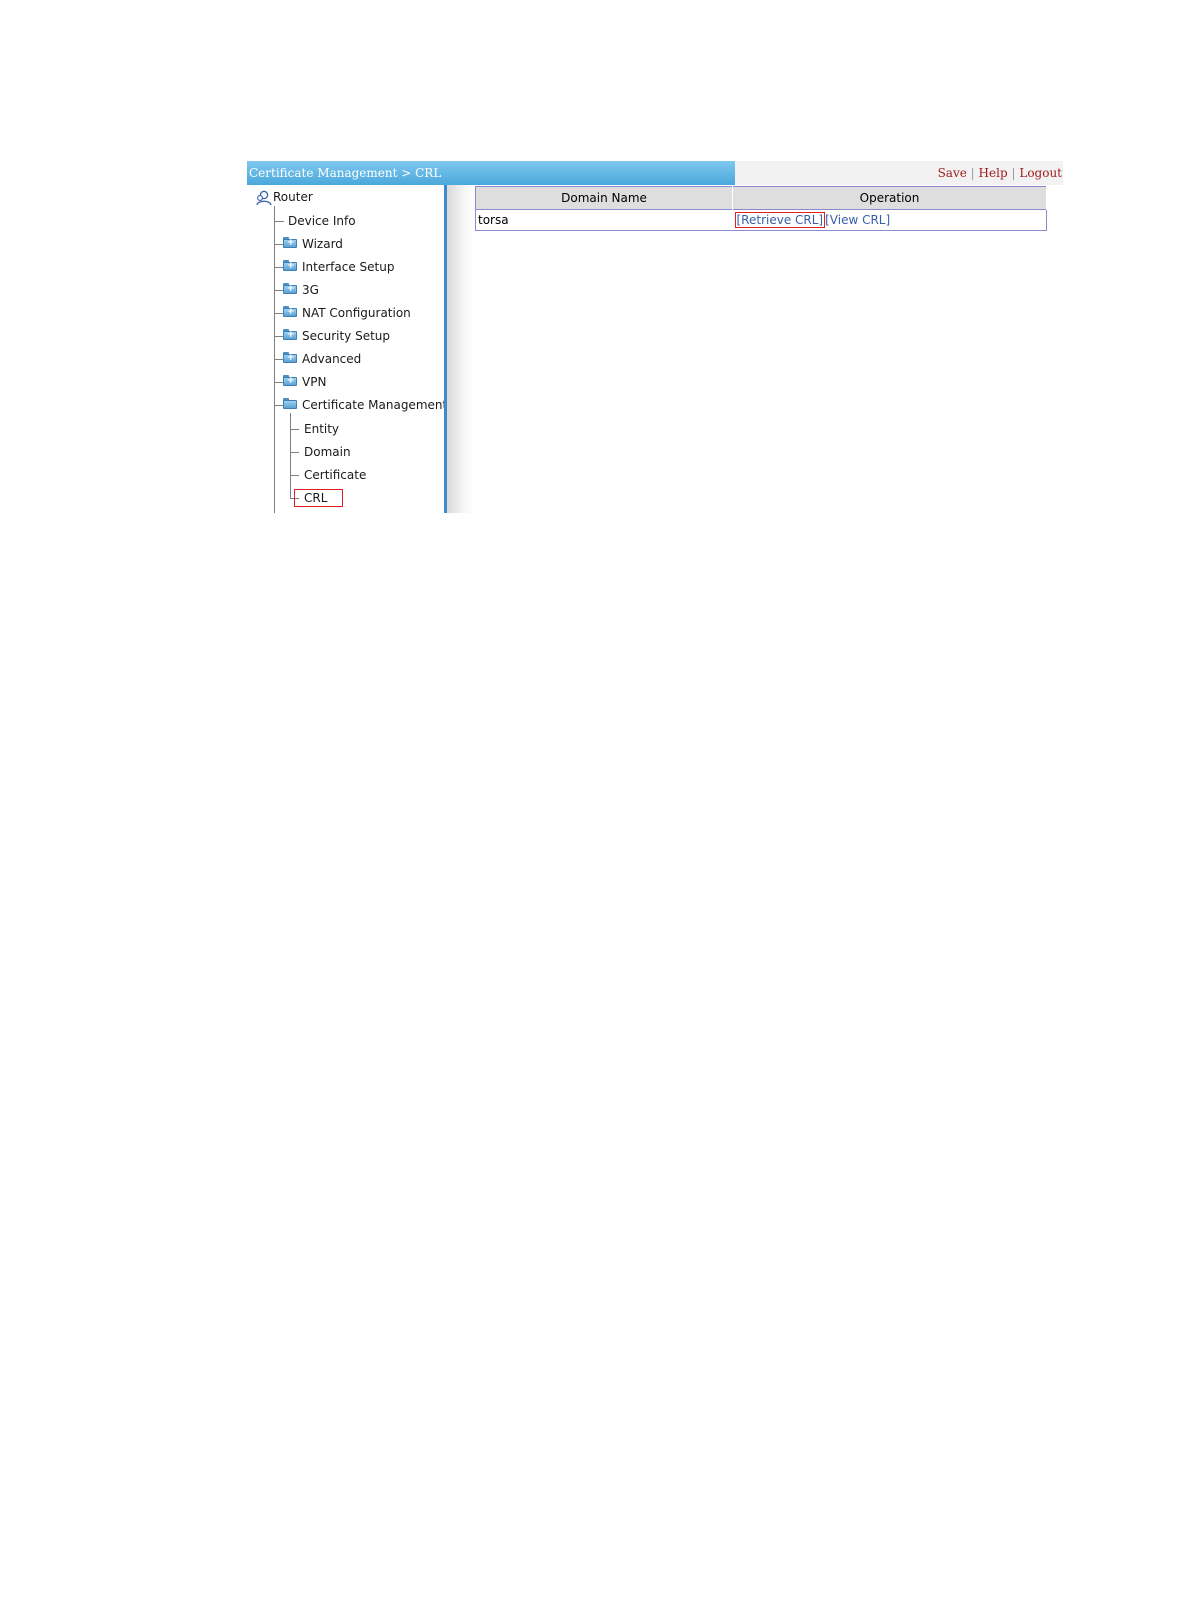 The image size is (1190, 1616). I want to click on table-header-row: Domain Name Operation, so click(761, 198).